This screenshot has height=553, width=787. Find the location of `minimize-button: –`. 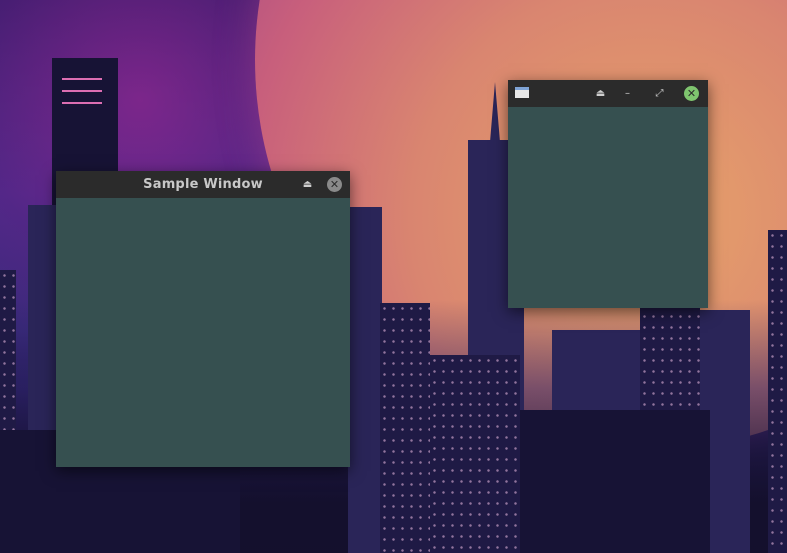

minimize-button: – is located at coordinates (627, 93).